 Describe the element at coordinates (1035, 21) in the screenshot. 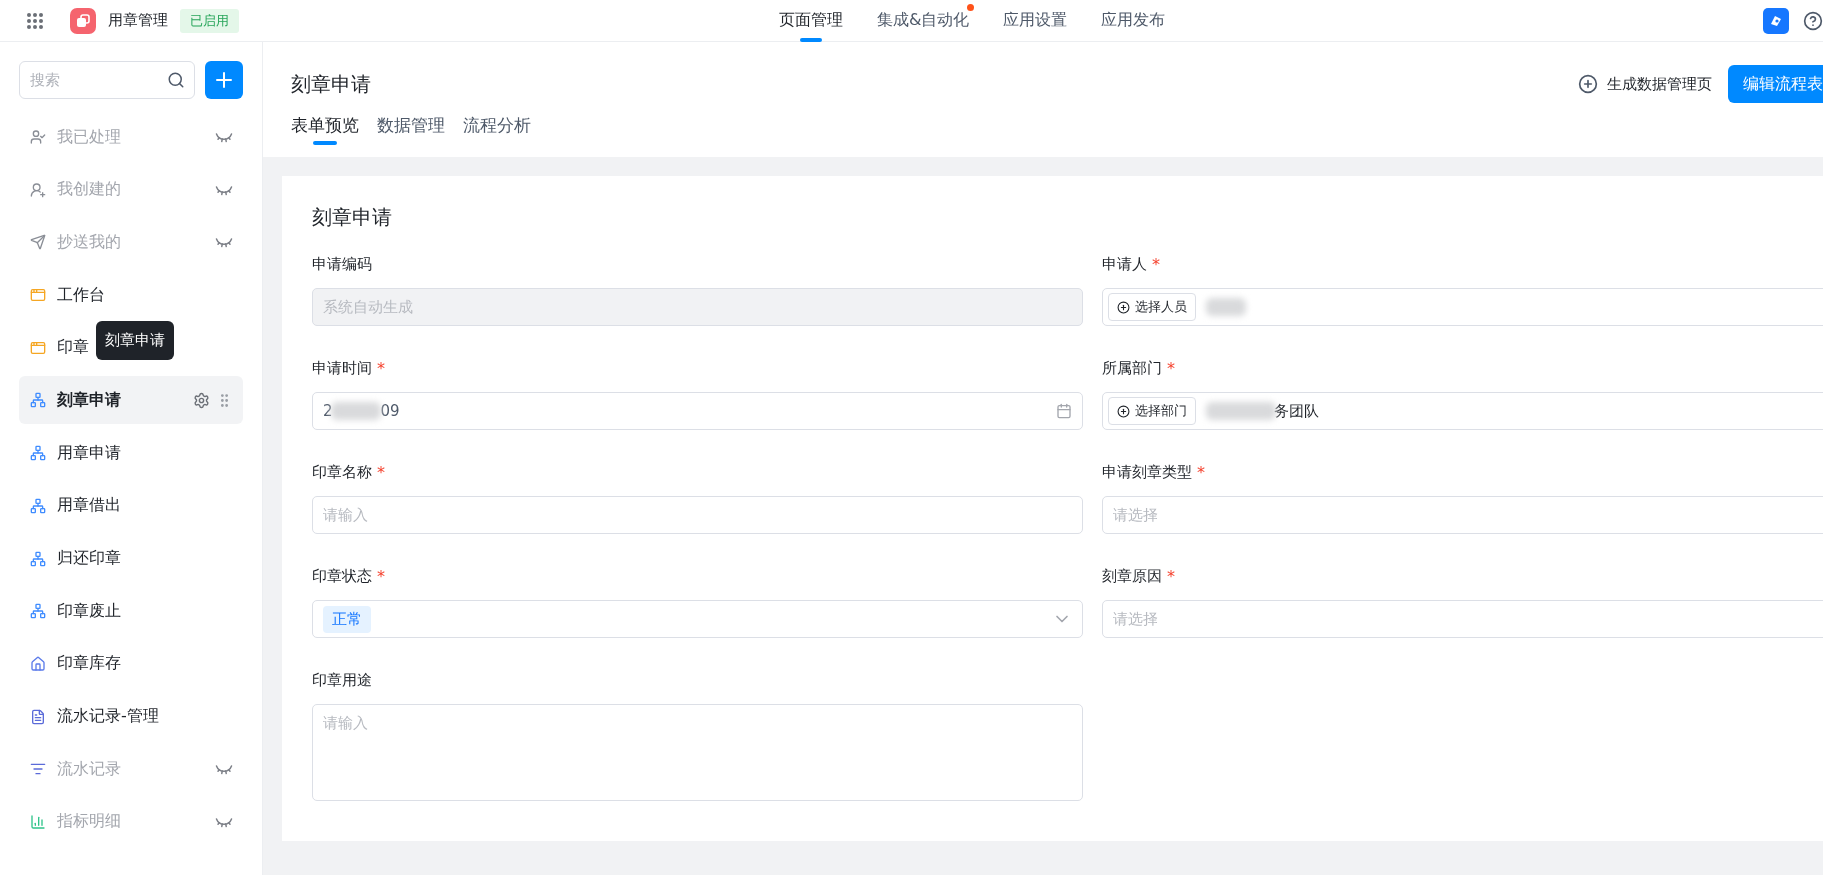

I see `nav-tab: 应用设置` at that location.